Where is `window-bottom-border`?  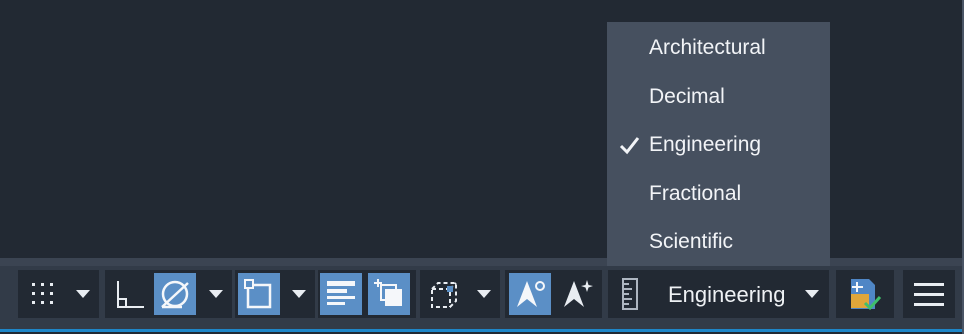 window-bottom-border is located at coordinates (481, 330).